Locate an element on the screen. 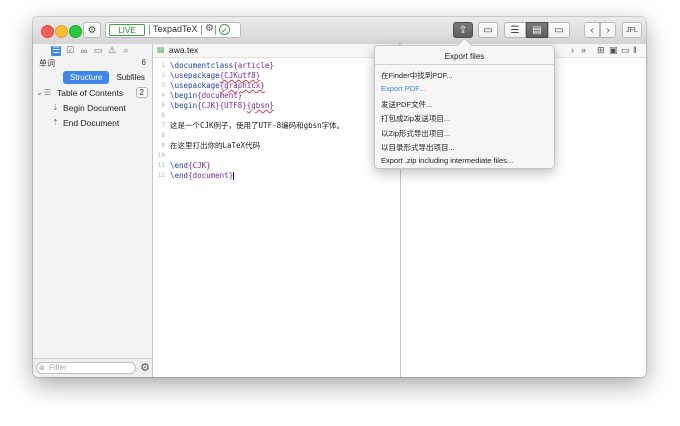  grid-icon: ⊞ is located at coordinates (601, 50).